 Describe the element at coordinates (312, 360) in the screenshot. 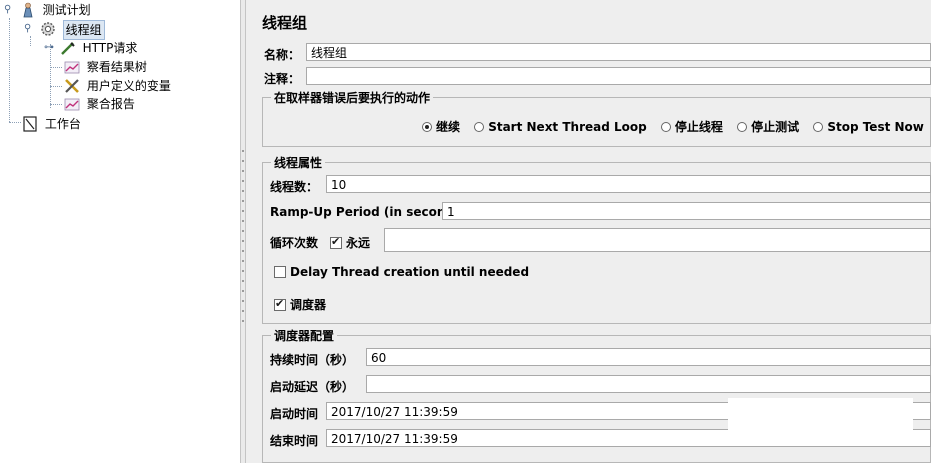

I see `duration-label: 持续时间（秒）` at that location.